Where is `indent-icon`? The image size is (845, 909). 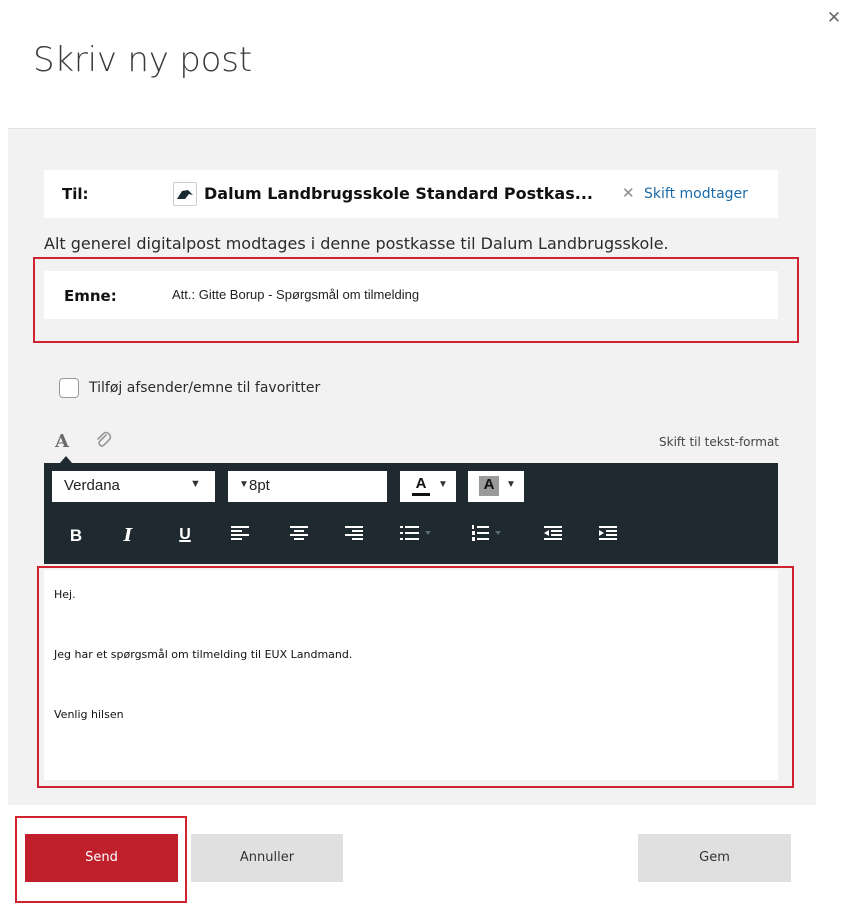
indent-icon is located at coordinates (608, 536).